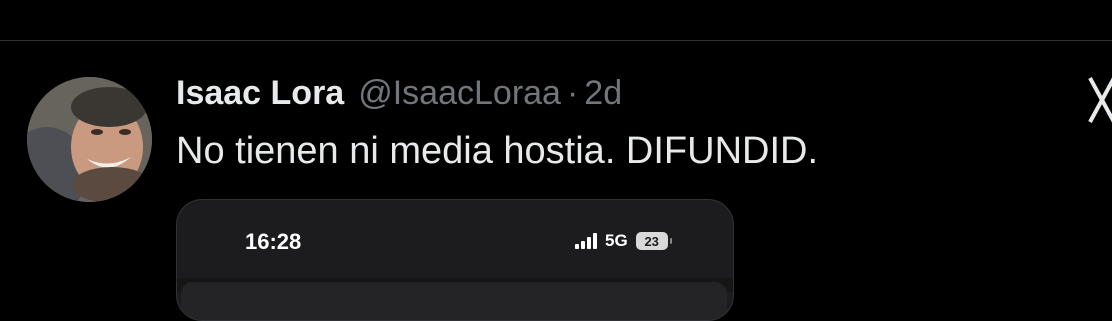  I want to click on avatar, so click(89, 139).